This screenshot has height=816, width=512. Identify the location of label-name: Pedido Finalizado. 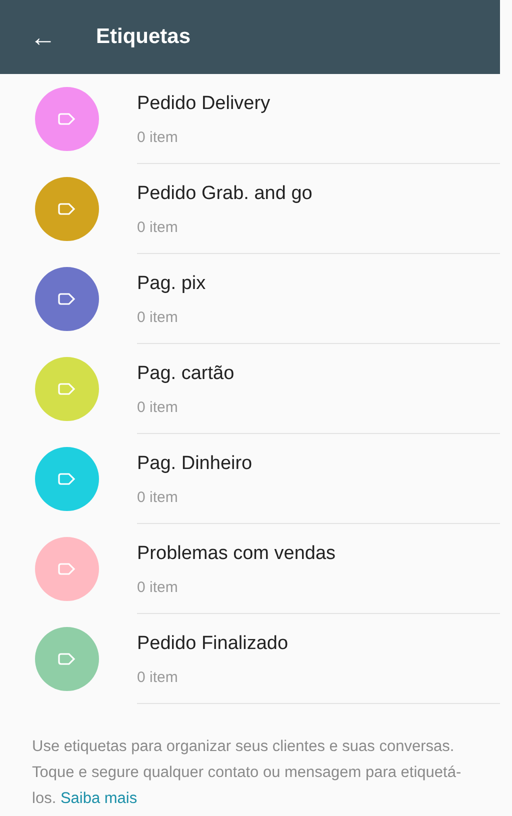
(213, 644).